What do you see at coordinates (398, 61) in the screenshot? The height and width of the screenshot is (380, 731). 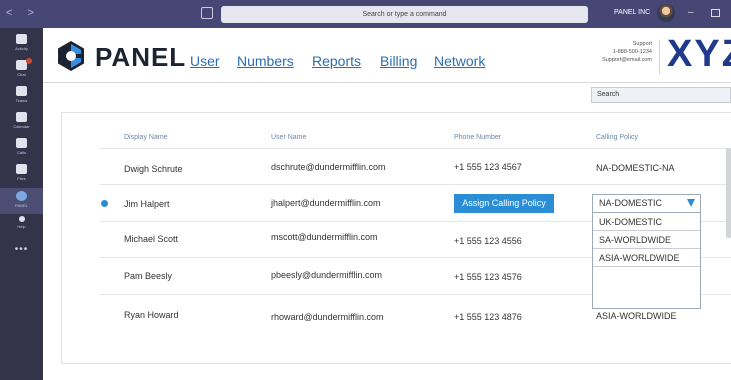 I see `nav-billing: Billing` at bounding box center [398, 61].